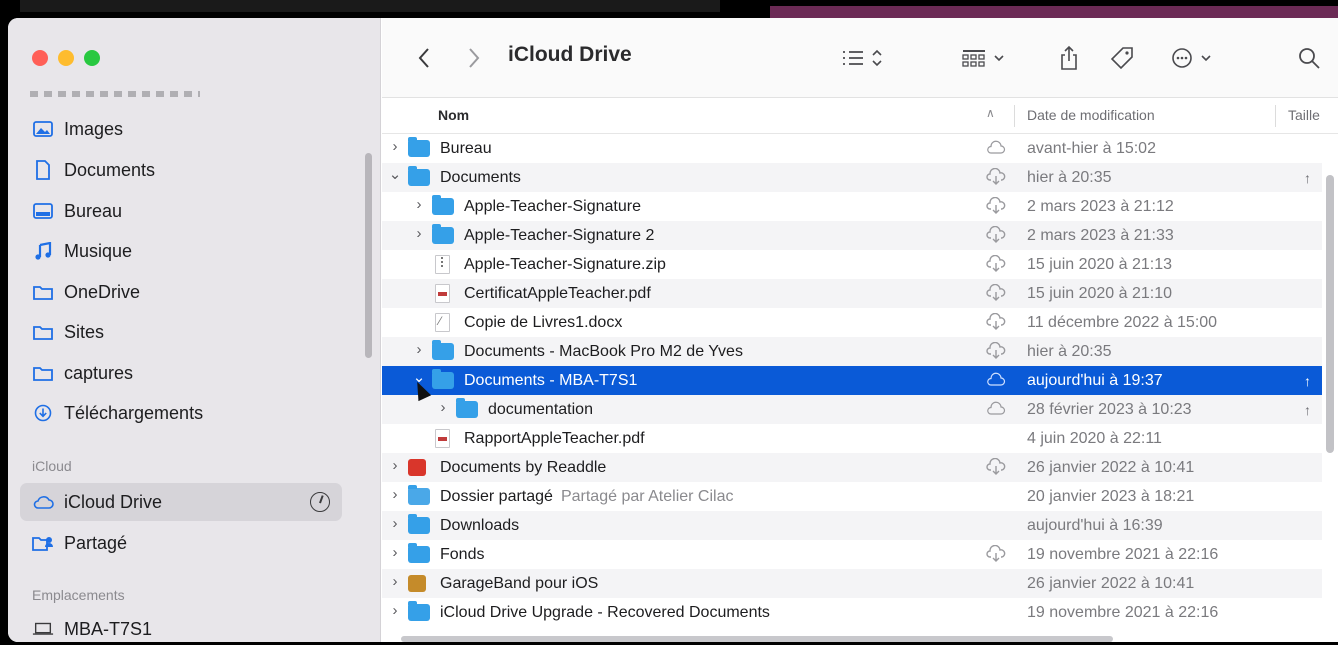 The image size is (1338, 645). What do you see at coordinates (1123, 554) in the screenshot?
I see `modified-date: 19 novembre 2021 à 22:16` at bounding box center [1123, 554].